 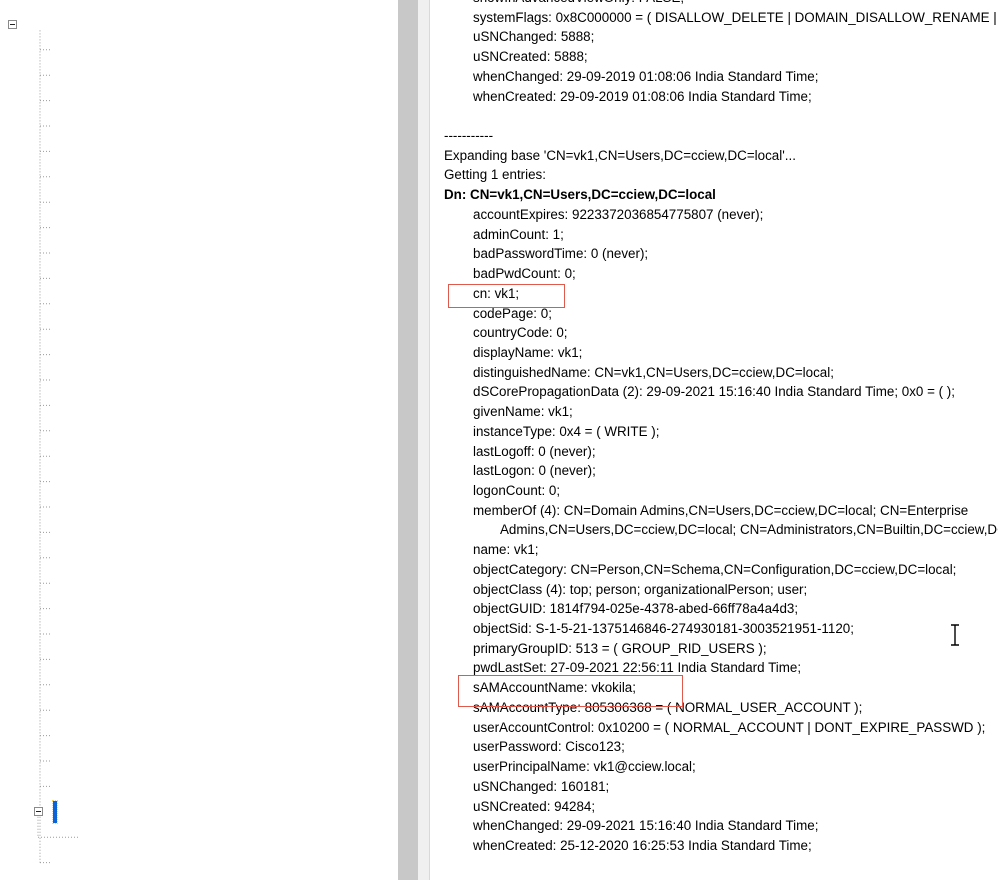 I want to click on output-line: userPrincipalName: vk1@cciew.local;, so click(x=584, y=767).